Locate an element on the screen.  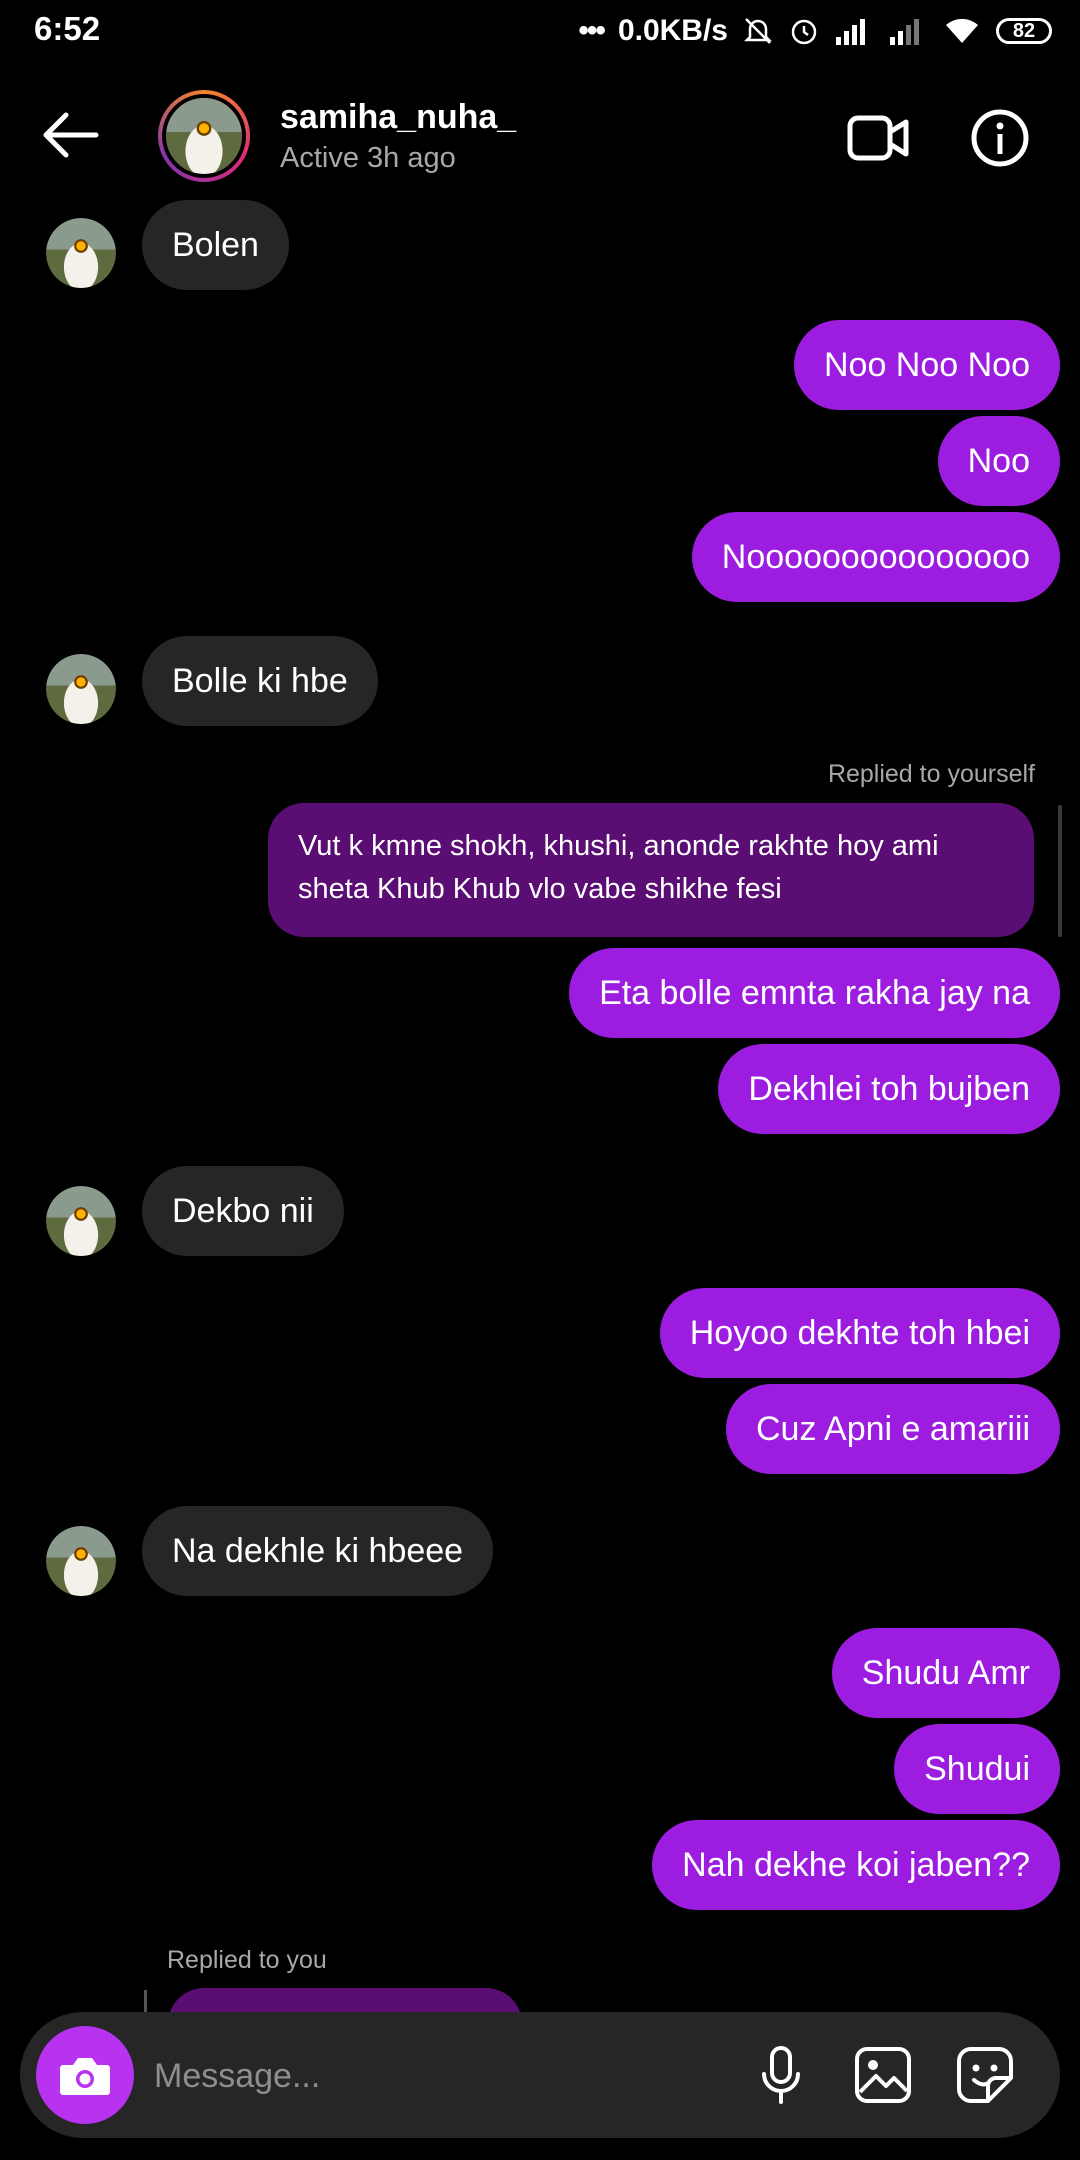
header-avatar is located at coordinates (204, 136).